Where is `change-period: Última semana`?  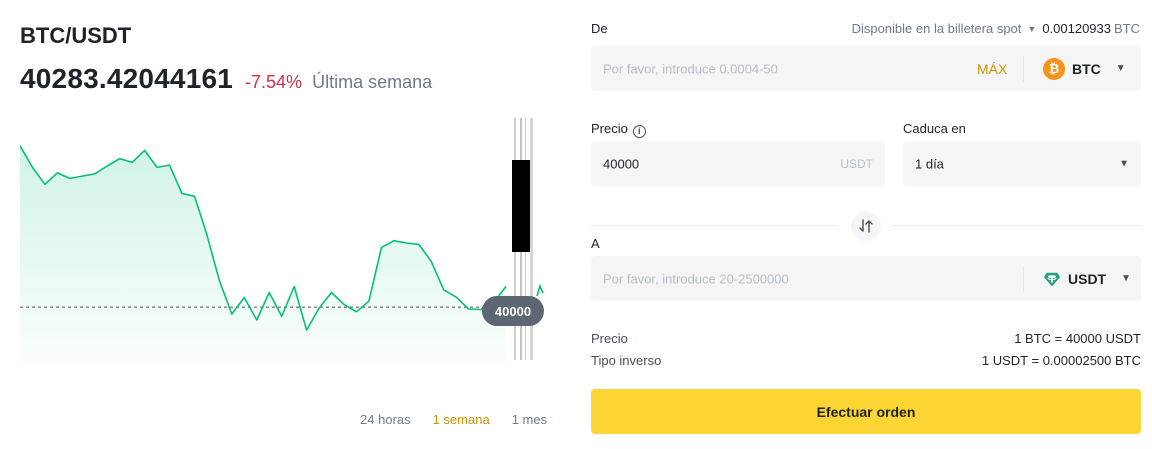
change-period: Última semana is located at coordinates (372, 82).